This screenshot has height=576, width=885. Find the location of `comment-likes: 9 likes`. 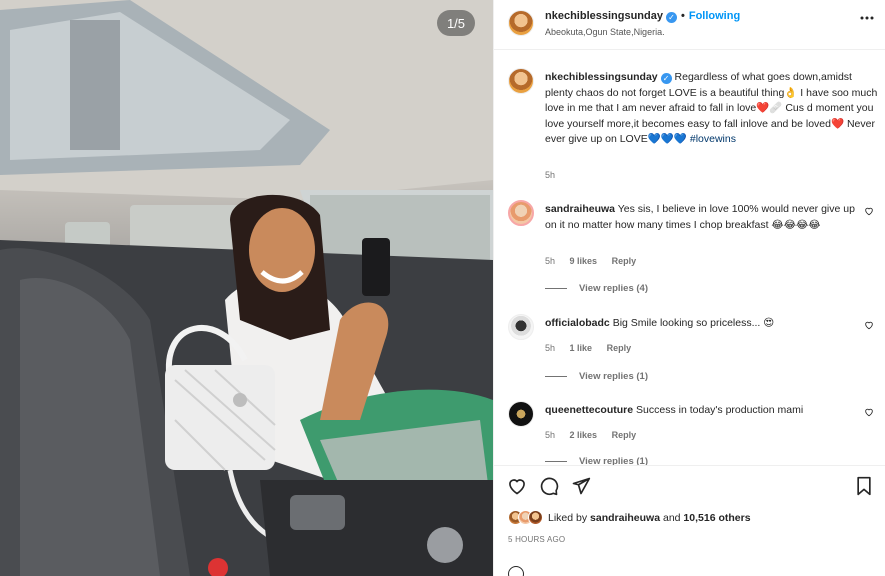

comment-likes: 9 likes is located at coordinates (584, 261).